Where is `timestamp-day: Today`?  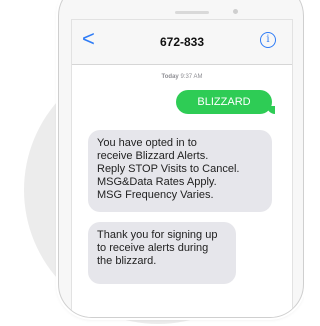
timestamp-day: Today is located at coordinates (170, 77).